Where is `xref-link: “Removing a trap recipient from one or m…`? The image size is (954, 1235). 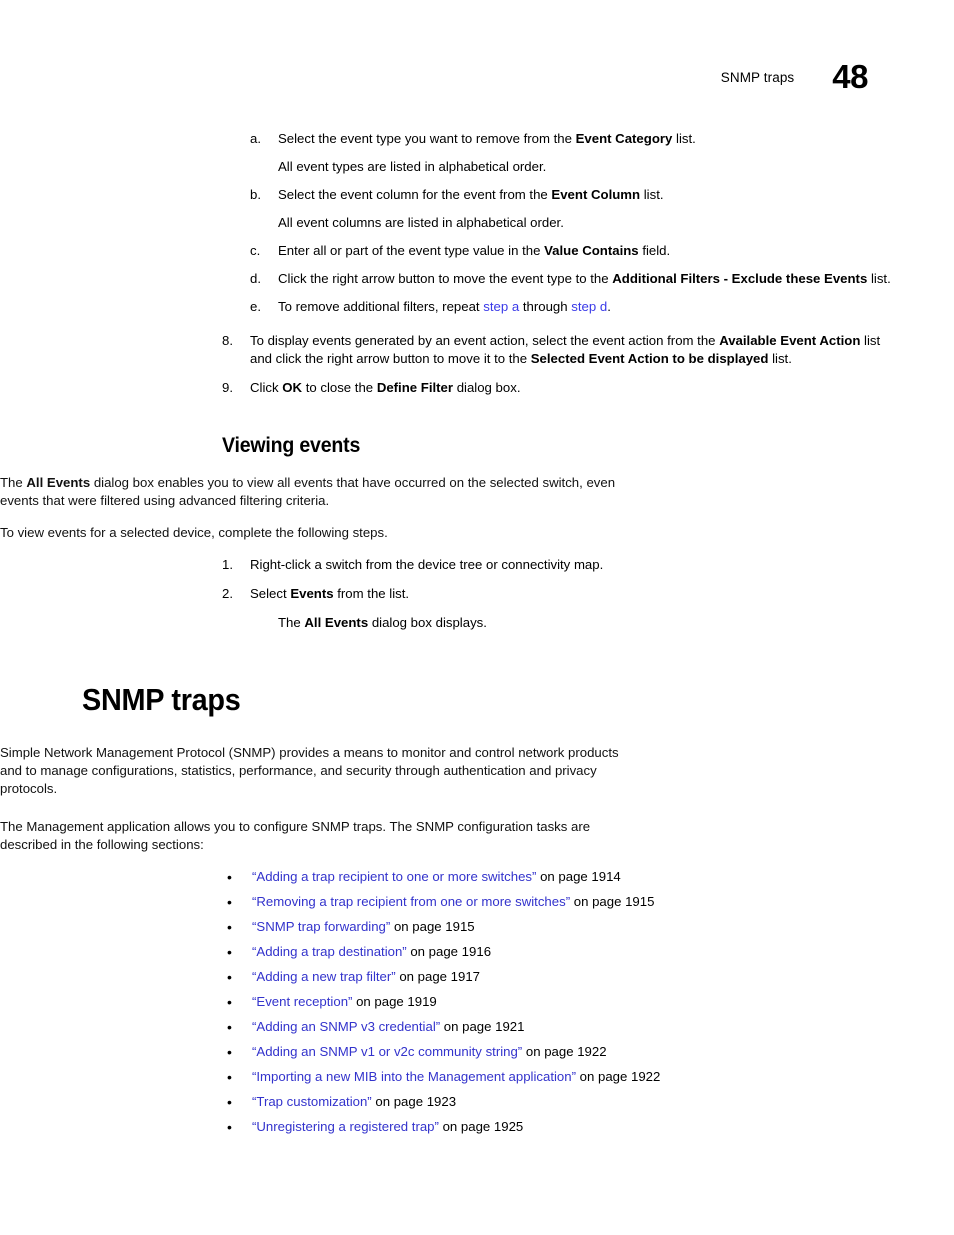 xref-link: “Removing a trap recipient from one or m… is located at coordinates (411, 901).